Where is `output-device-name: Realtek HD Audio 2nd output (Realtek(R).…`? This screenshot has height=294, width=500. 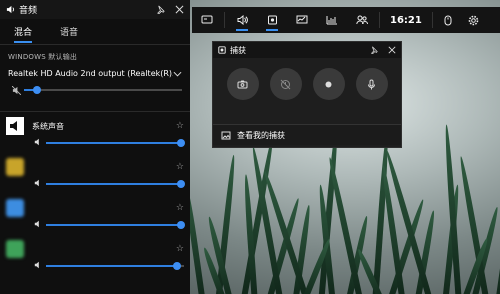 output-device-name: Realtek HD Audio 2nd output (Realtek(R).… is located at coordinates (90, 73).